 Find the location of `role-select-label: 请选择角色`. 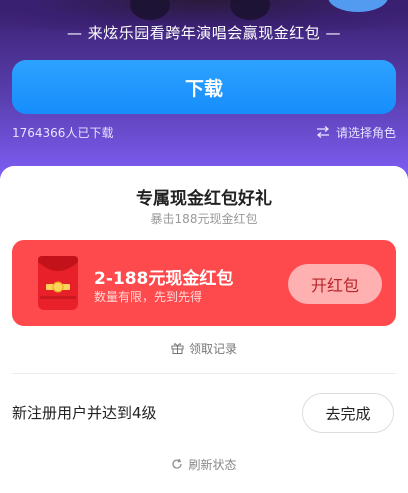

role-select-label: 请选择角色 is located at coordinates (365, 132).